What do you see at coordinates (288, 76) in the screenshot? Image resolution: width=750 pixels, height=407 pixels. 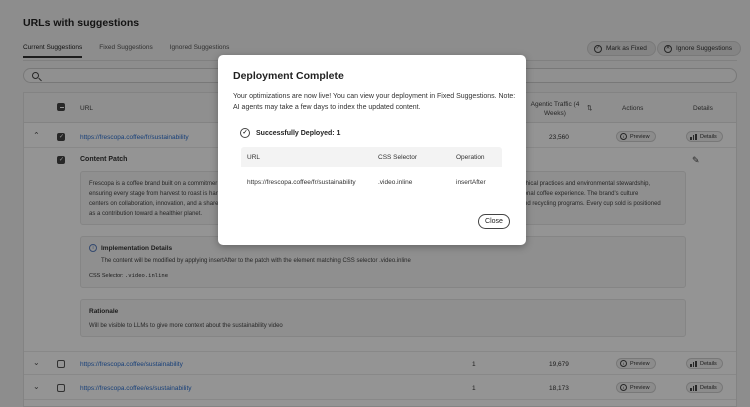 I see `dialog-title: Deployment Complete` at bounding box center [288, 76].